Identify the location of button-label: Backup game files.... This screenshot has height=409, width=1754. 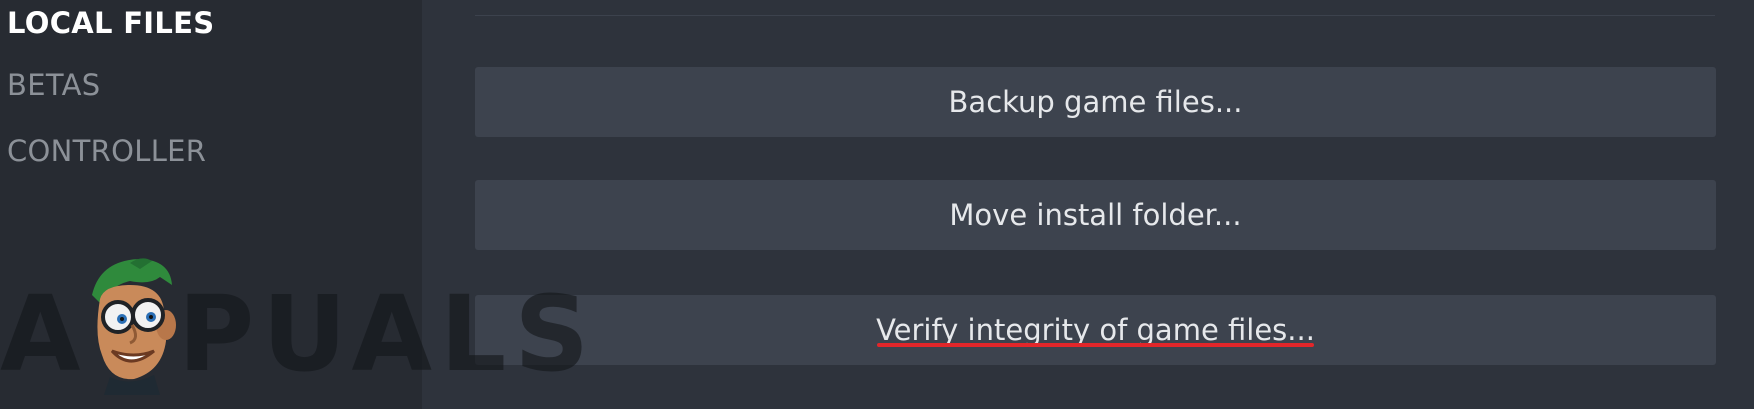
(1095, 102).